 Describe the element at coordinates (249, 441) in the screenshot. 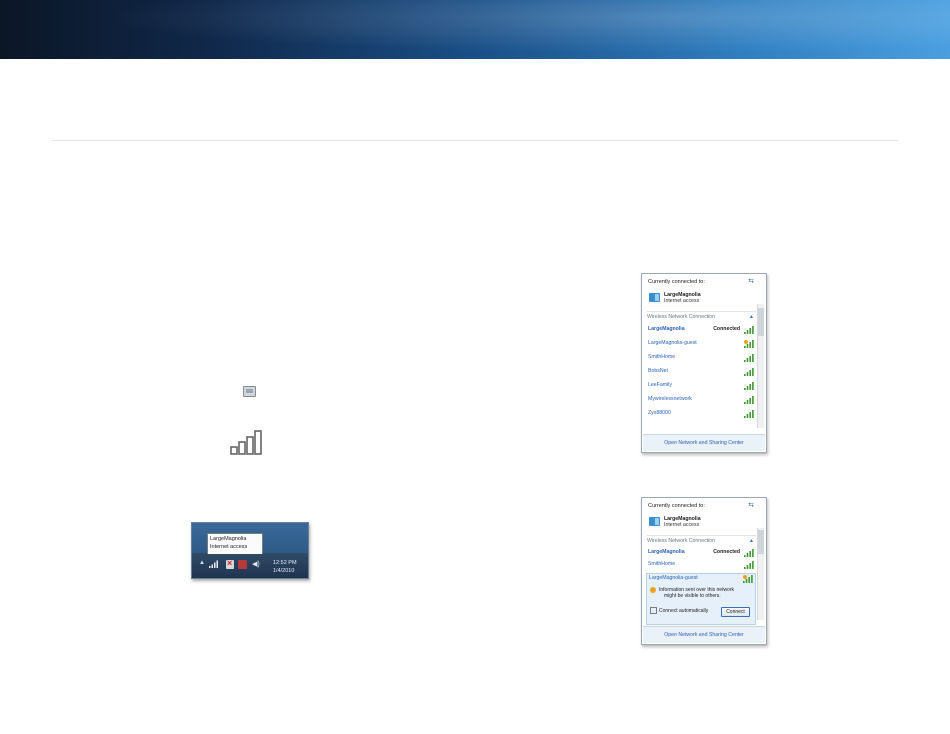

I see `signal-strength-icon` at that location.